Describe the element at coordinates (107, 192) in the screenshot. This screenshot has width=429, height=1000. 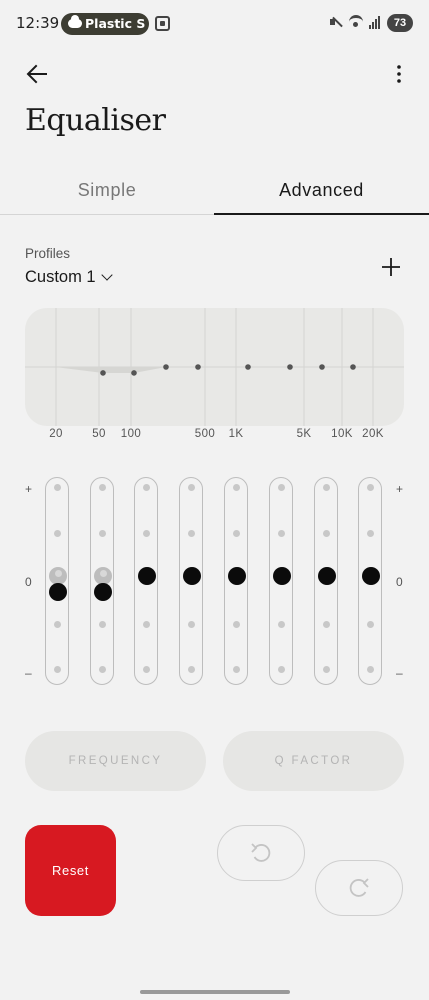
I see `tab-simple: Simple` at that location.